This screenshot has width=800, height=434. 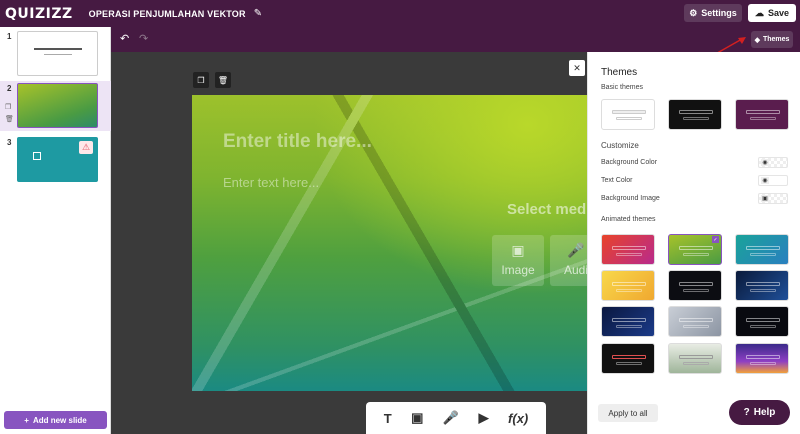 I want to click on slide-row-2: 2 ❐ 🗑, so click(x=55, y=106).